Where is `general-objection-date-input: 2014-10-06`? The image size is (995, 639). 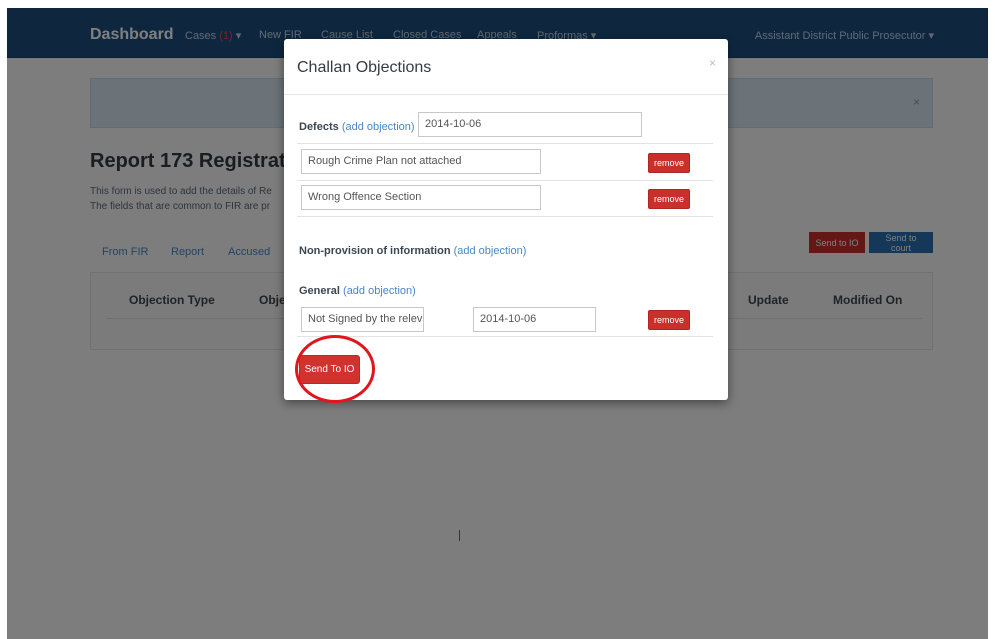
general-objection-date-input: 2014-10-06 is located at coordinates (534, 319).